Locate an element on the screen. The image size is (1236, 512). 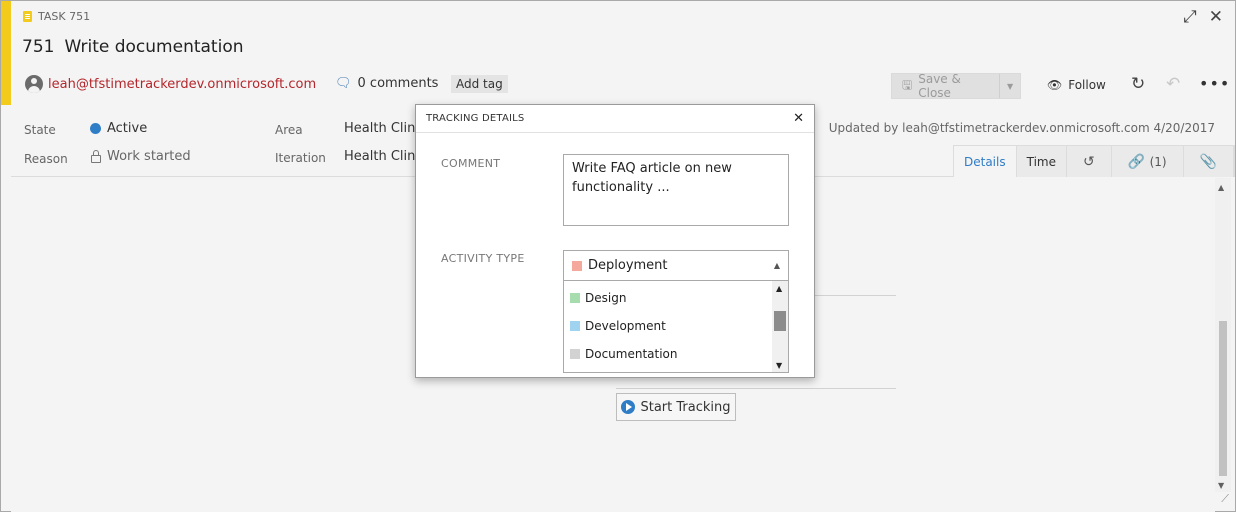
close-icon: ✕ is located at coordinates (1216, 17).